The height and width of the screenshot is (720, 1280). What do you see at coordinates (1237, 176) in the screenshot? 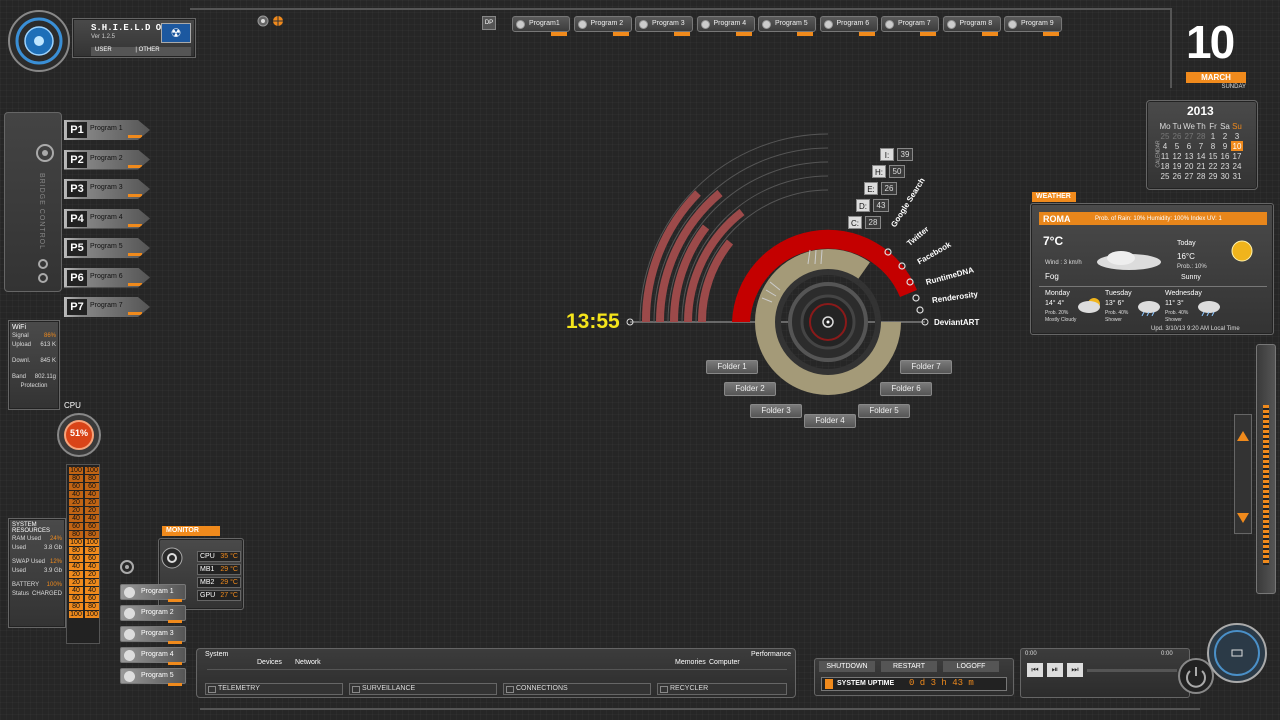
I see `calendar-day: 31` at bounding box center [1237, 176].